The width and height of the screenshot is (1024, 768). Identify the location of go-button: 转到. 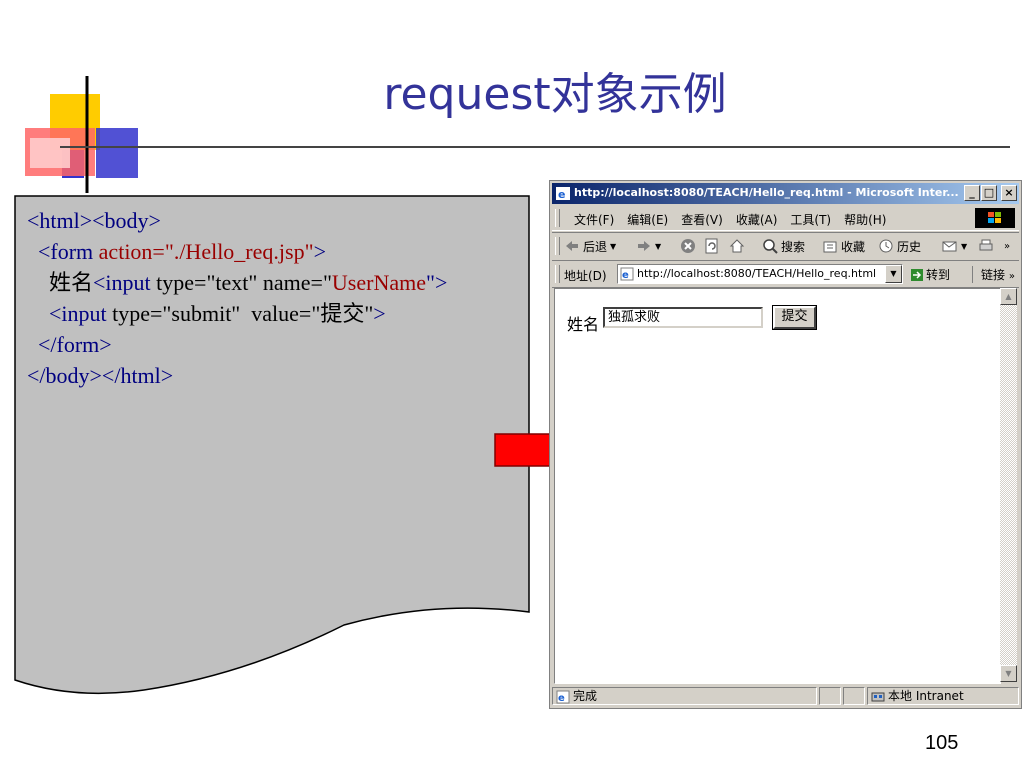
(930, 274).